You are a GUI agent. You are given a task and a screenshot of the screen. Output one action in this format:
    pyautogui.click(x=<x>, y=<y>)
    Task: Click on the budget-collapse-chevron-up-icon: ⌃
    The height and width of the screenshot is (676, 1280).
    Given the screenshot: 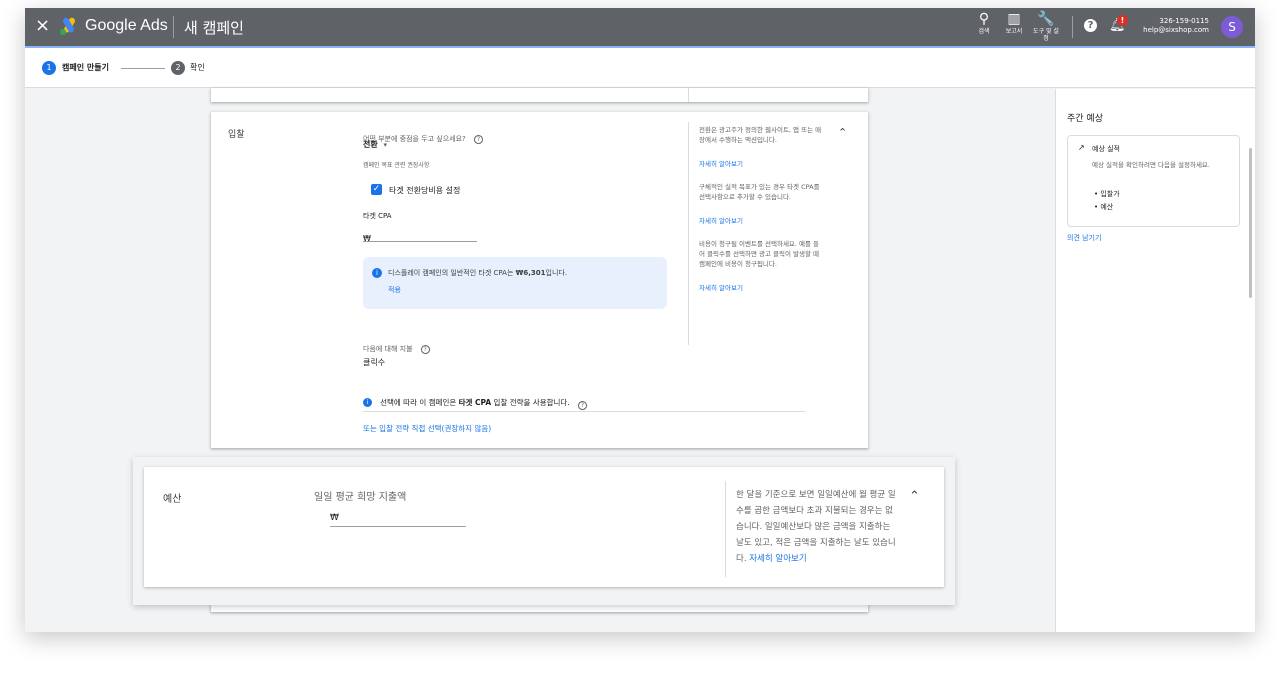 What is the action you would take?
    pyautogui.click(x=914, y=496)
    